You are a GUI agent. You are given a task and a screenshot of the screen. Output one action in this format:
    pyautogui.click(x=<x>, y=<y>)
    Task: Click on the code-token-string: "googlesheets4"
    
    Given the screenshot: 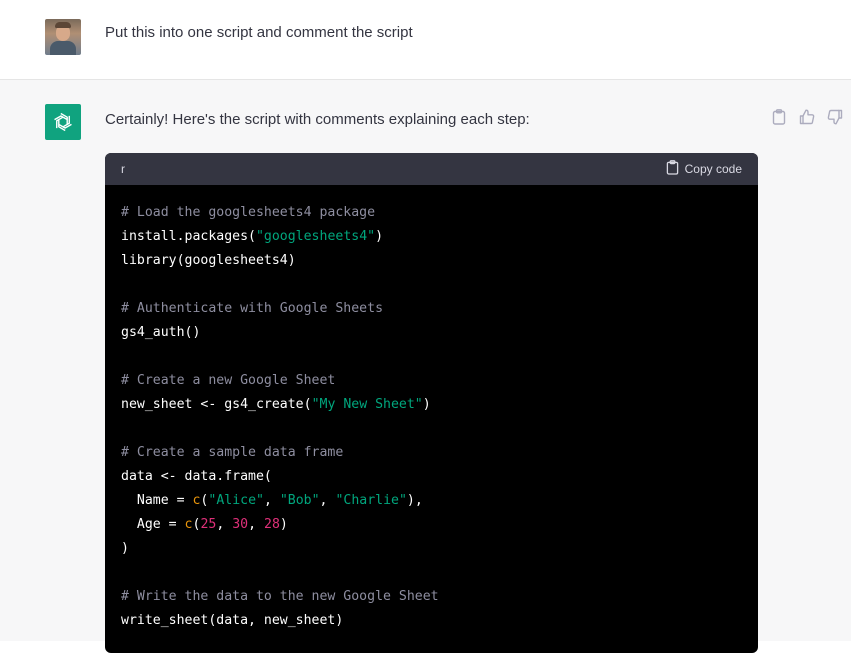 What is the action you would take?
    pyautogui.click(x=315, y=236)
    